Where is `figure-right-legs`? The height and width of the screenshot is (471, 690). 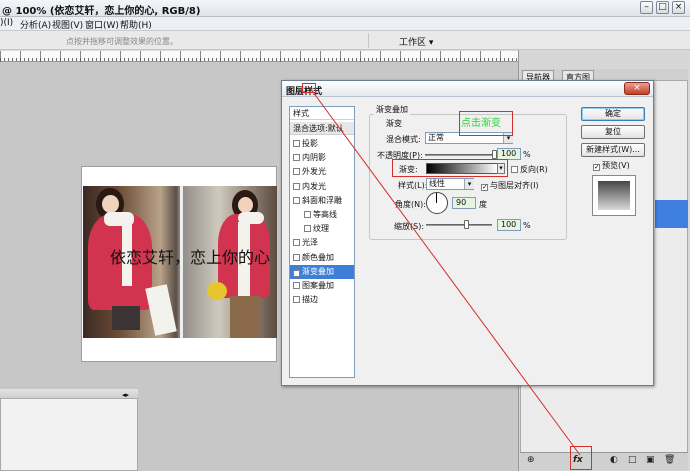 figure-right-legs is located at coordinates (245, 317).